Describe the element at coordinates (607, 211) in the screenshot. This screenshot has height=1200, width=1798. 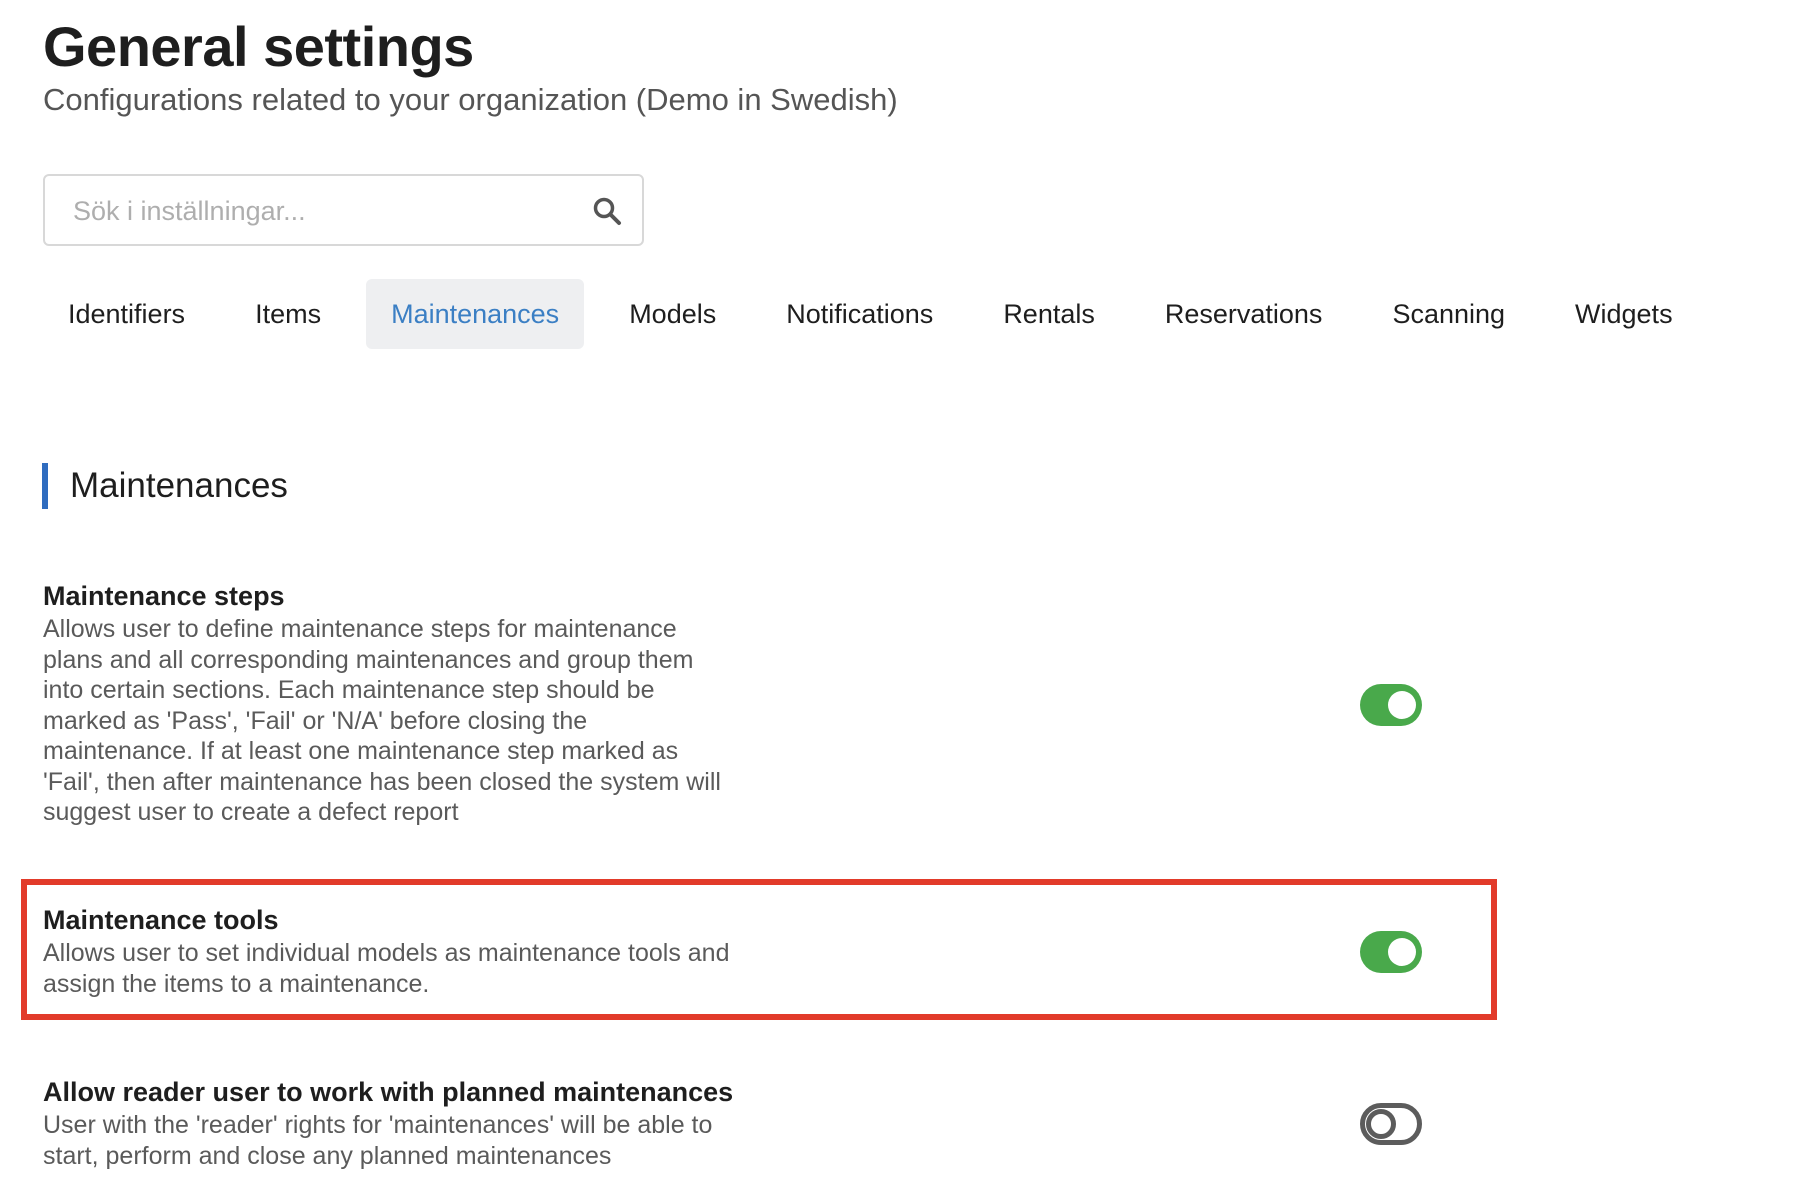
I see `search-icon` at that location.